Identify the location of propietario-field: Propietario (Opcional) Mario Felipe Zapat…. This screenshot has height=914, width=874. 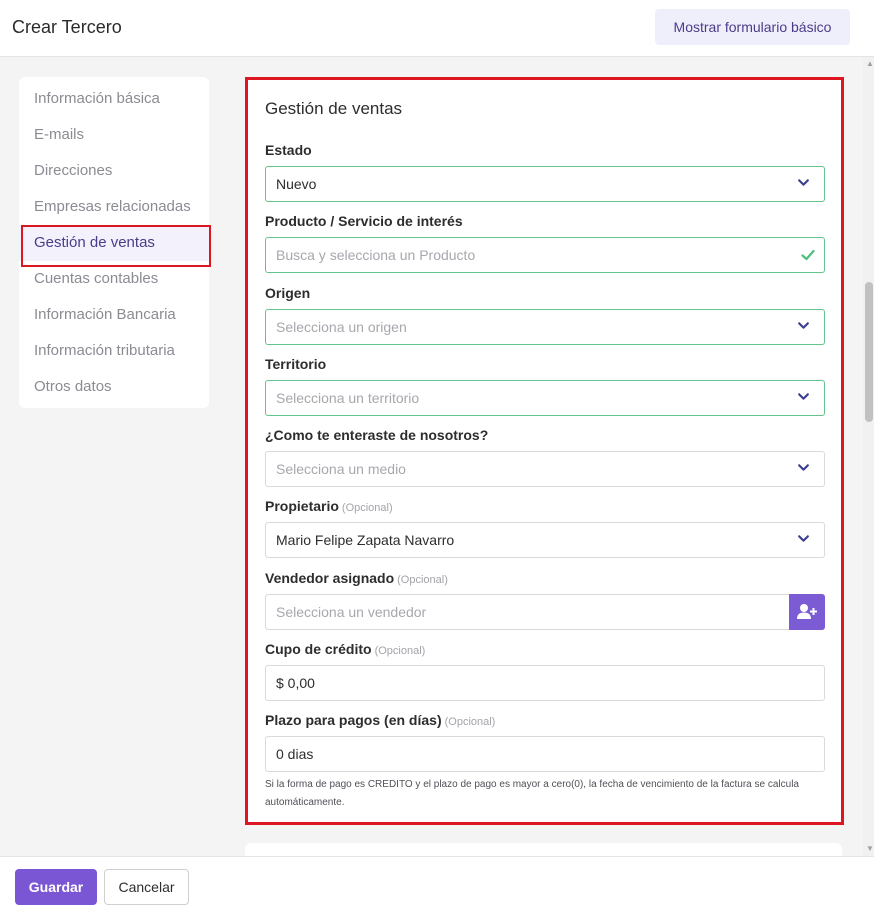
(545, 528).